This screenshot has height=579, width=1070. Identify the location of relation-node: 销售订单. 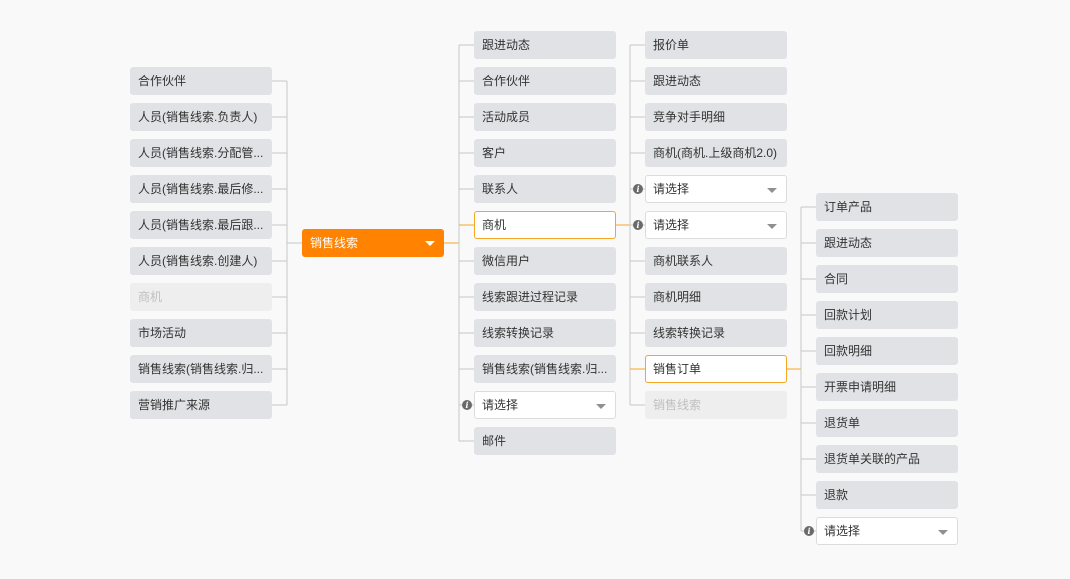
(716, 369).